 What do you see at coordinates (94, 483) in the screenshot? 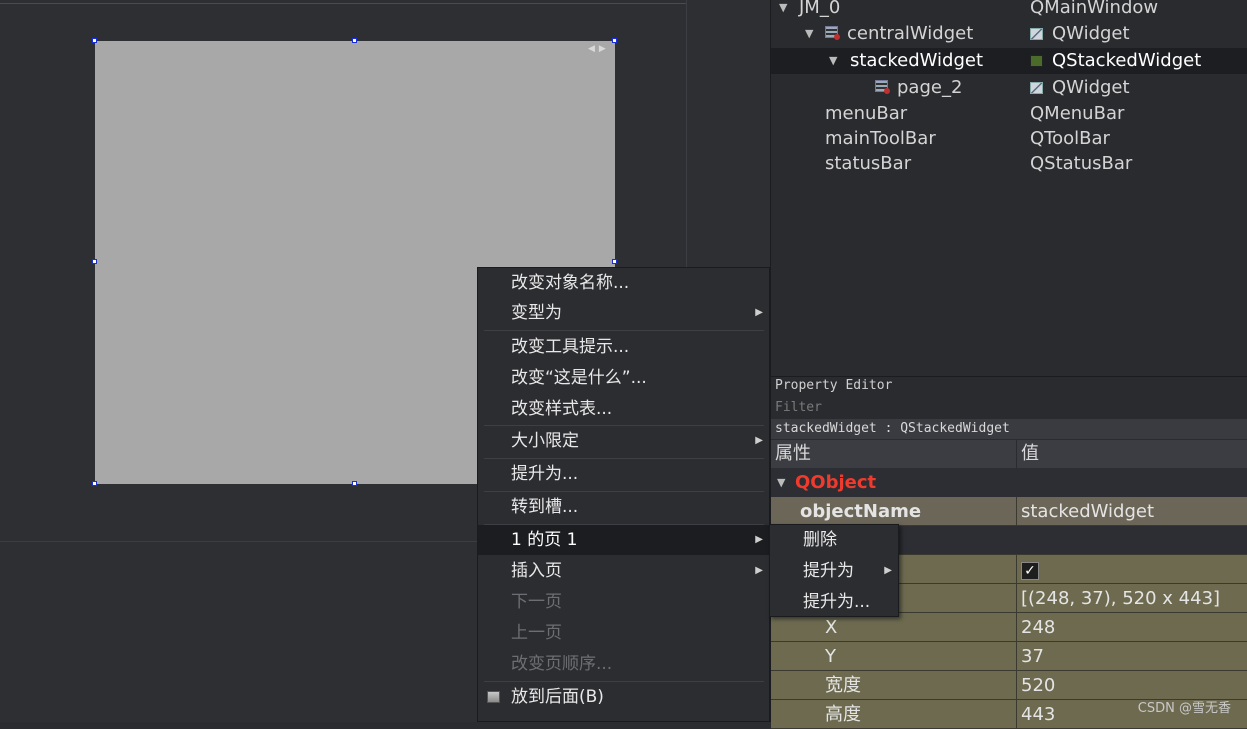
I see `resize-handle-bl` at bounding box center [94, 483].